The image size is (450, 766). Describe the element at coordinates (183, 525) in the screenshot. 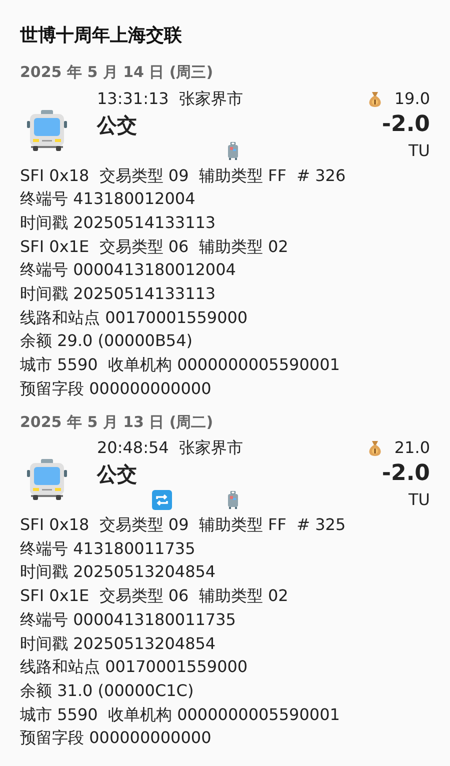

I see `detail-line: SFI 0x18 交易类型 09 辅助类型 FF # 325` at that location.